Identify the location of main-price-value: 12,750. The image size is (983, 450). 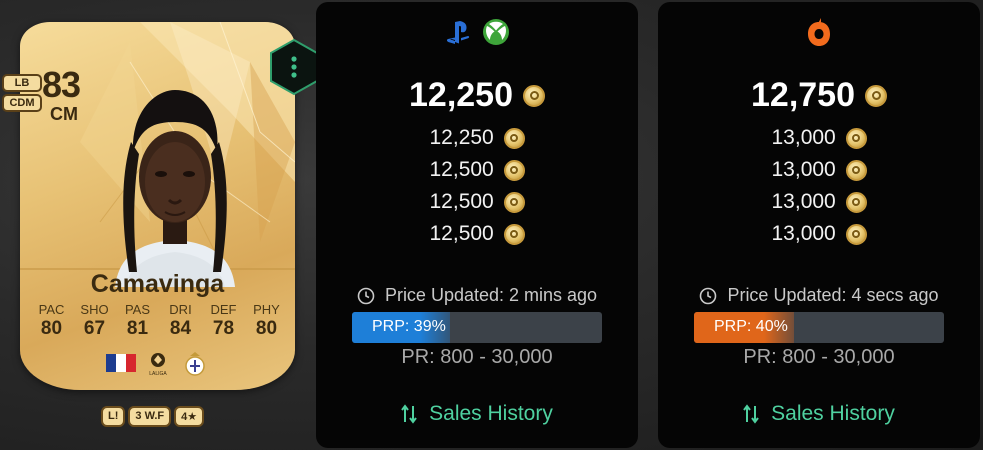
(803, 95).